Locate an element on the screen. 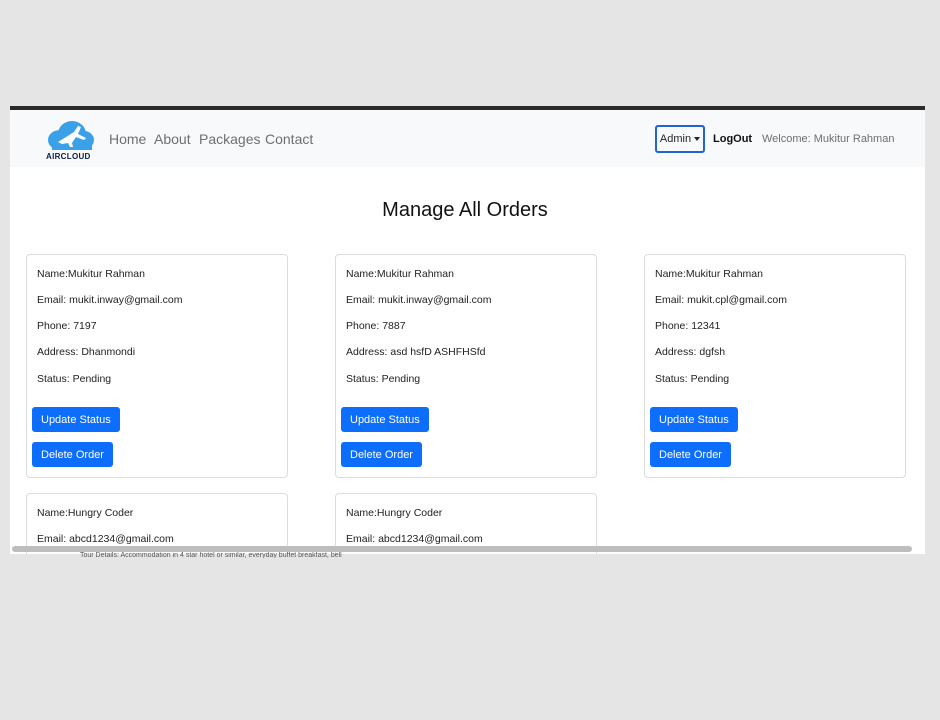 This screenshot has height=720, width=940. nav-packages-link: Packages is located at coordinates (229, 139).